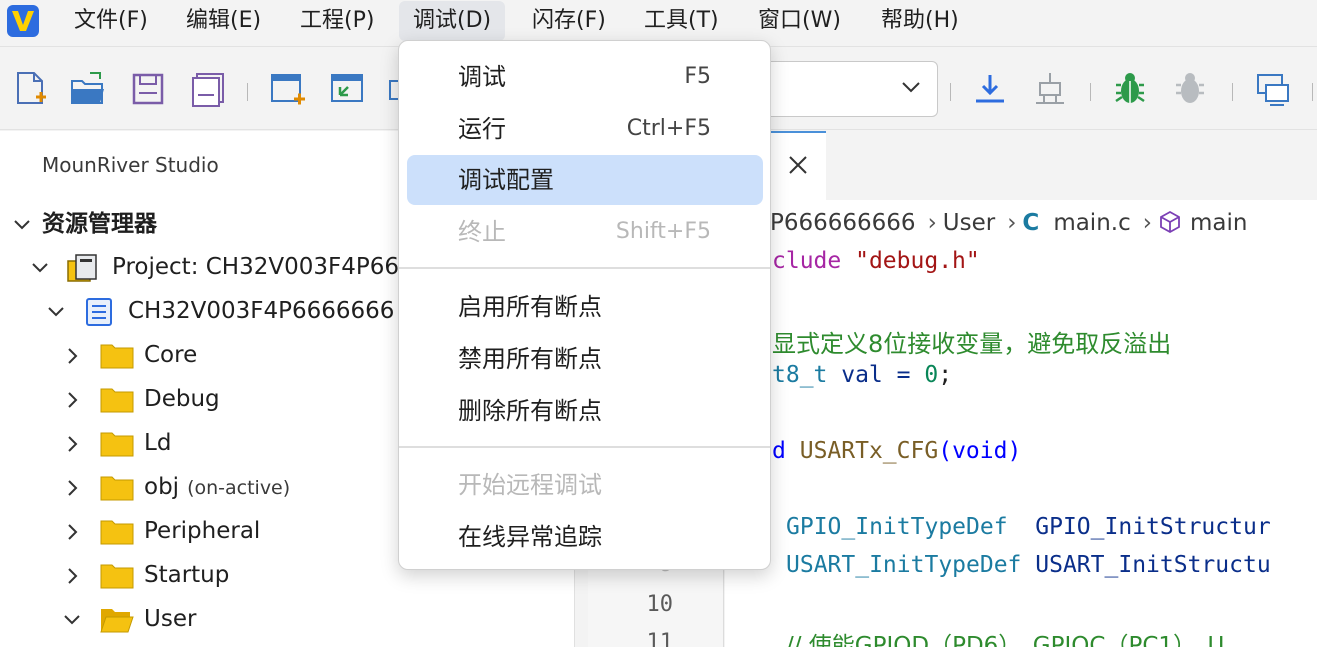  What do you see at coordinates (482, 232) in the screenshot?
I see `menu-item-label: 终止` at bounding box center [482, 232].